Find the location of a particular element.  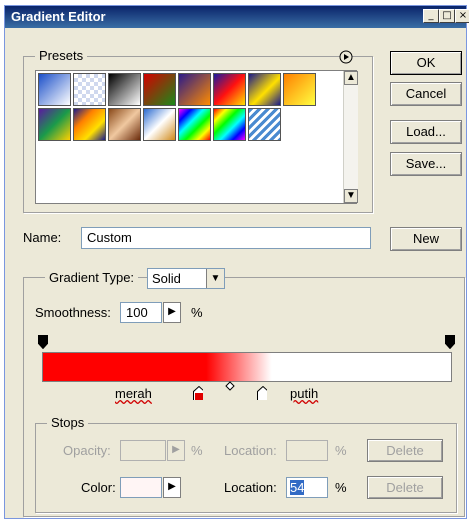

color-arrow-icon: ▶ is located at coordinates (172, 487).